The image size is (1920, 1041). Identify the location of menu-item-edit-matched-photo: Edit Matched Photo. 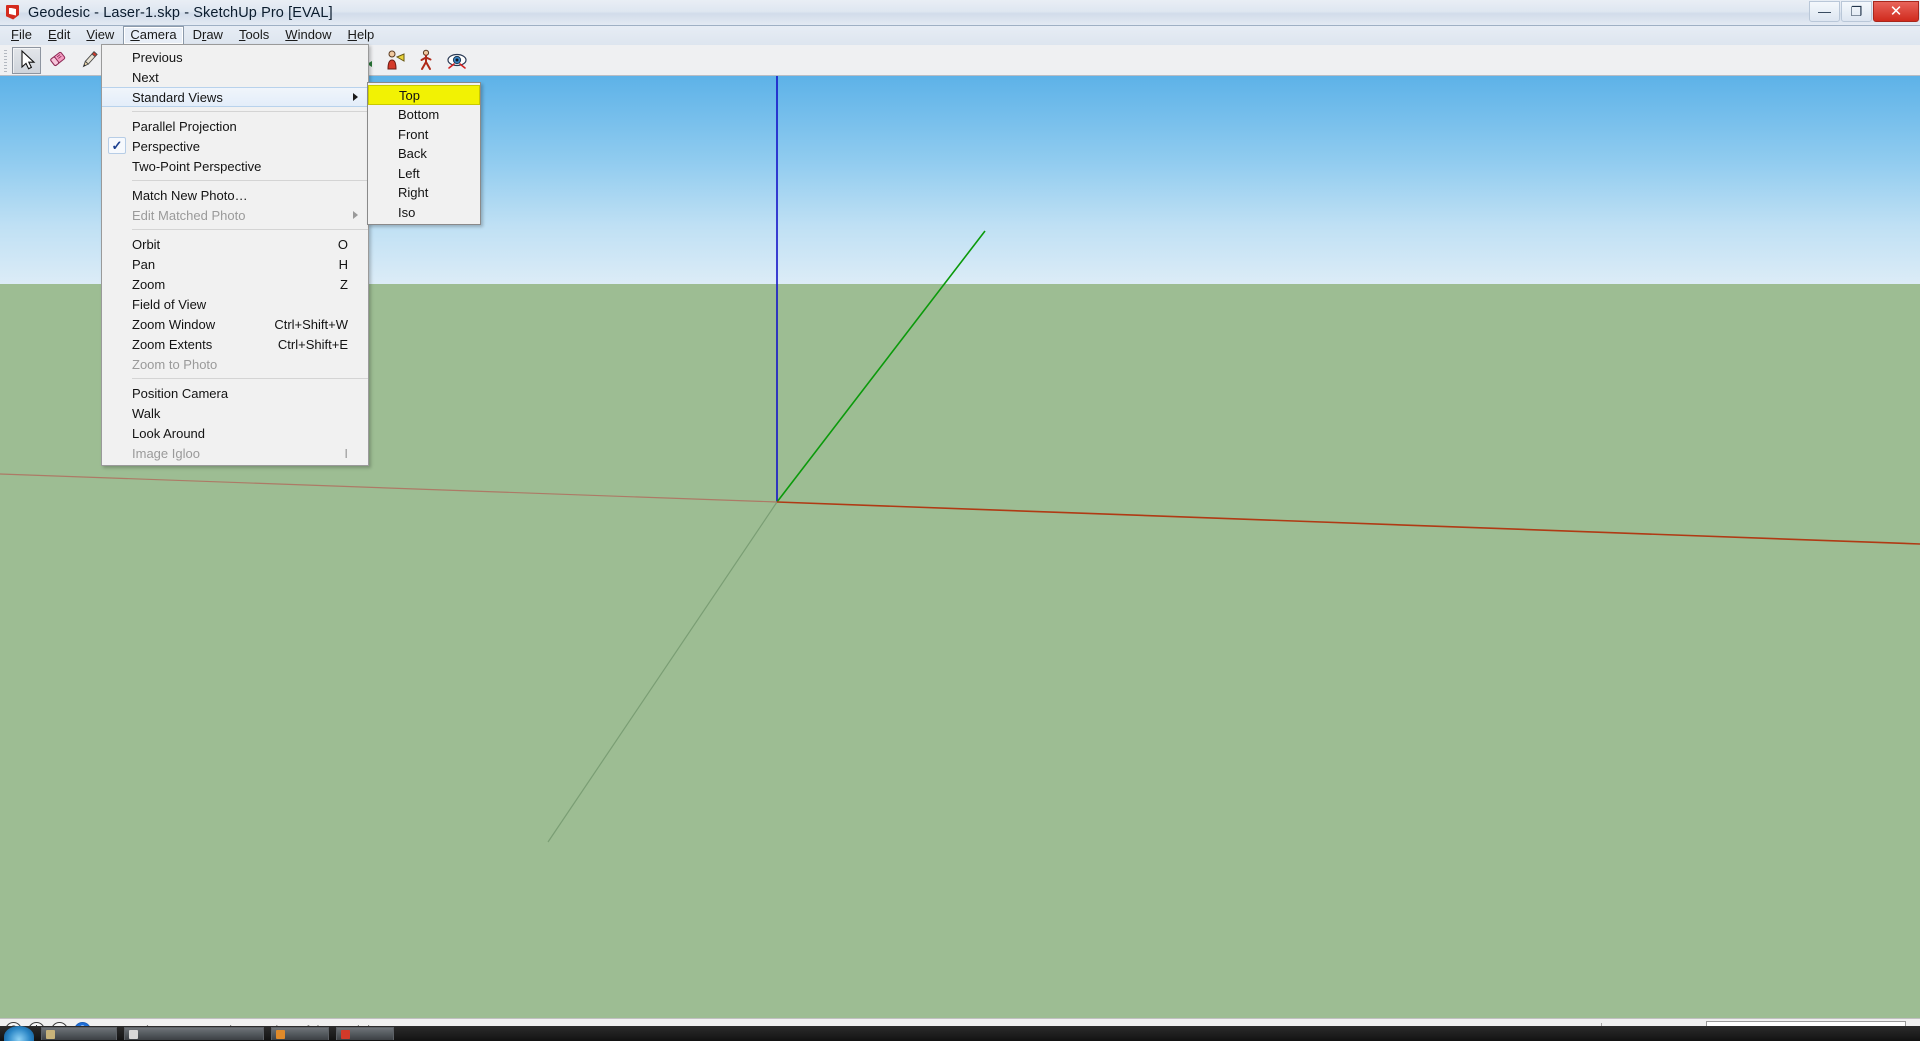
(235, 215).